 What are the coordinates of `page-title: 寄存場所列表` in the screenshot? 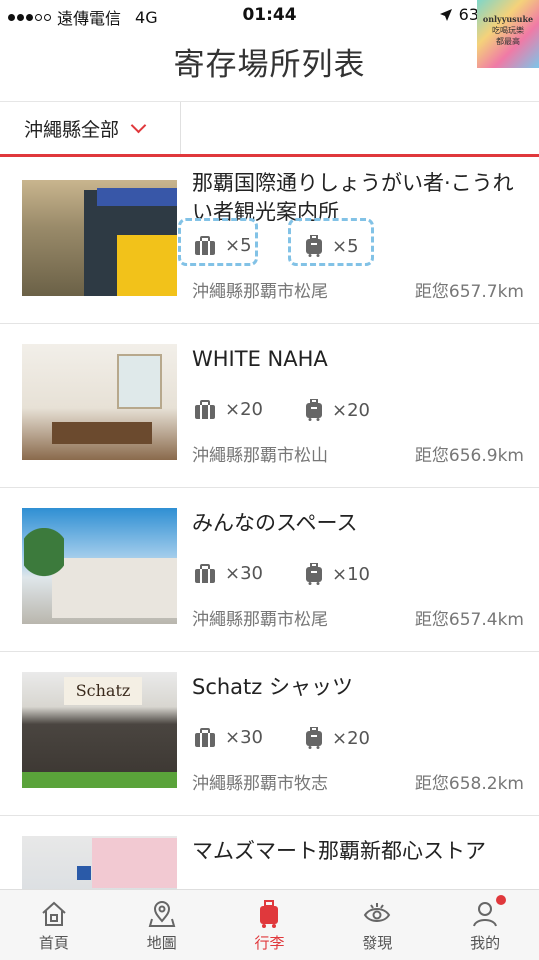 It's located at (269, 65).